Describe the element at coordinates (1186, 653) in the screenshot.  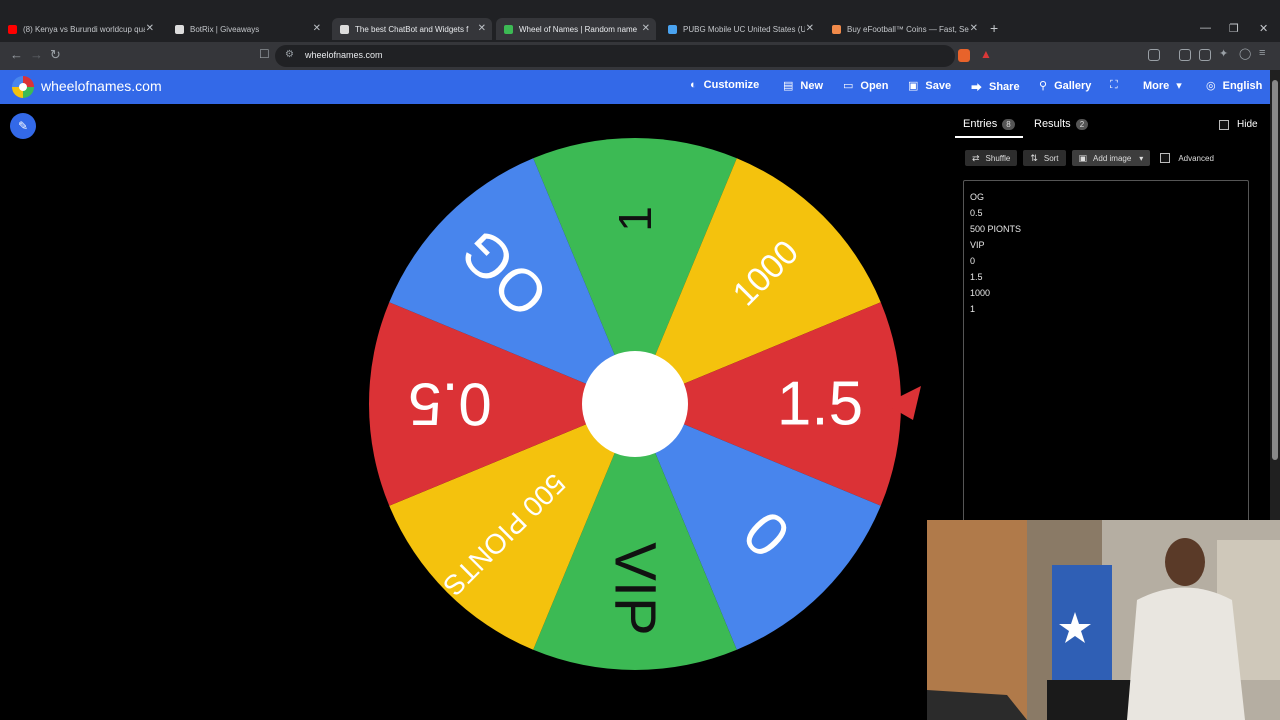
I see `person-shirt` at that location.